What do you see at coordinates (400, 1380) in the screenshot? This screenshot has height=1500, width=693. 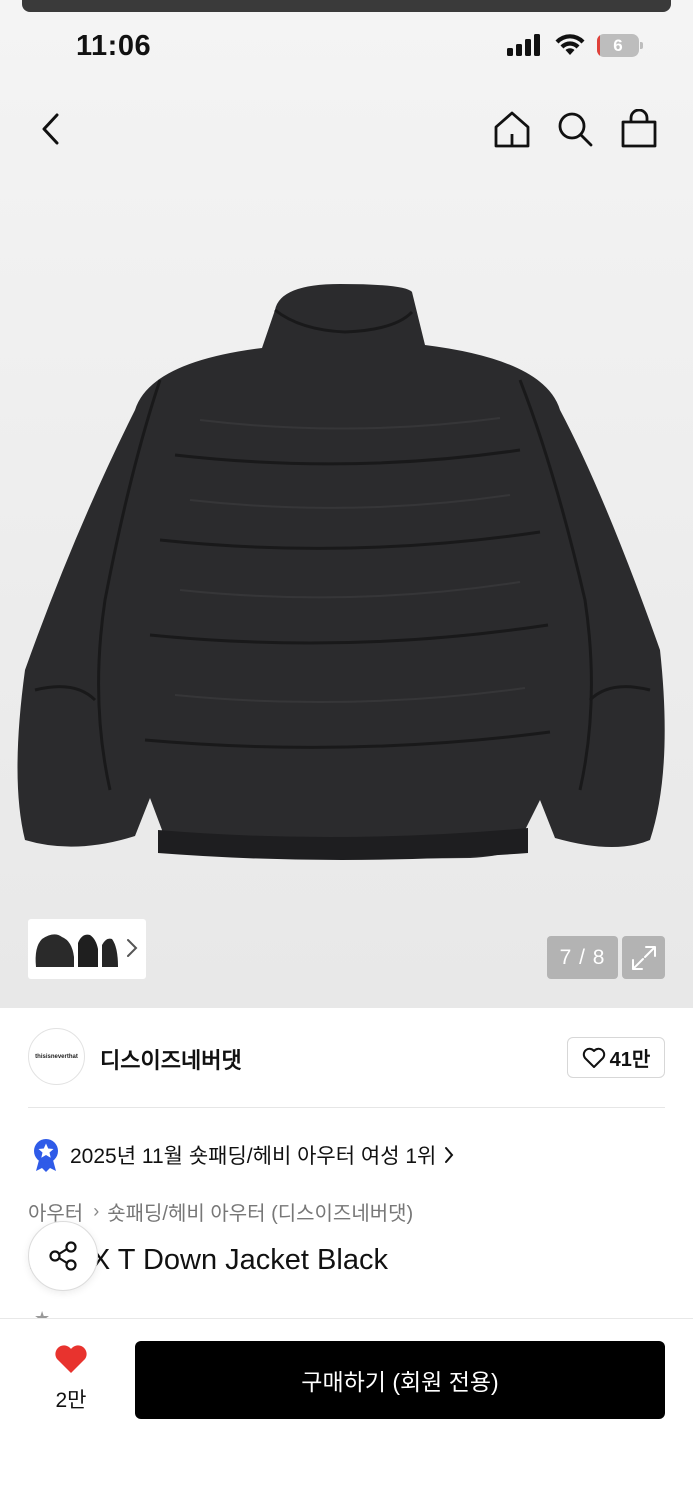 I see `buy-button: 구매하기 (회원 전용)` at bounding box center [400, 1380].